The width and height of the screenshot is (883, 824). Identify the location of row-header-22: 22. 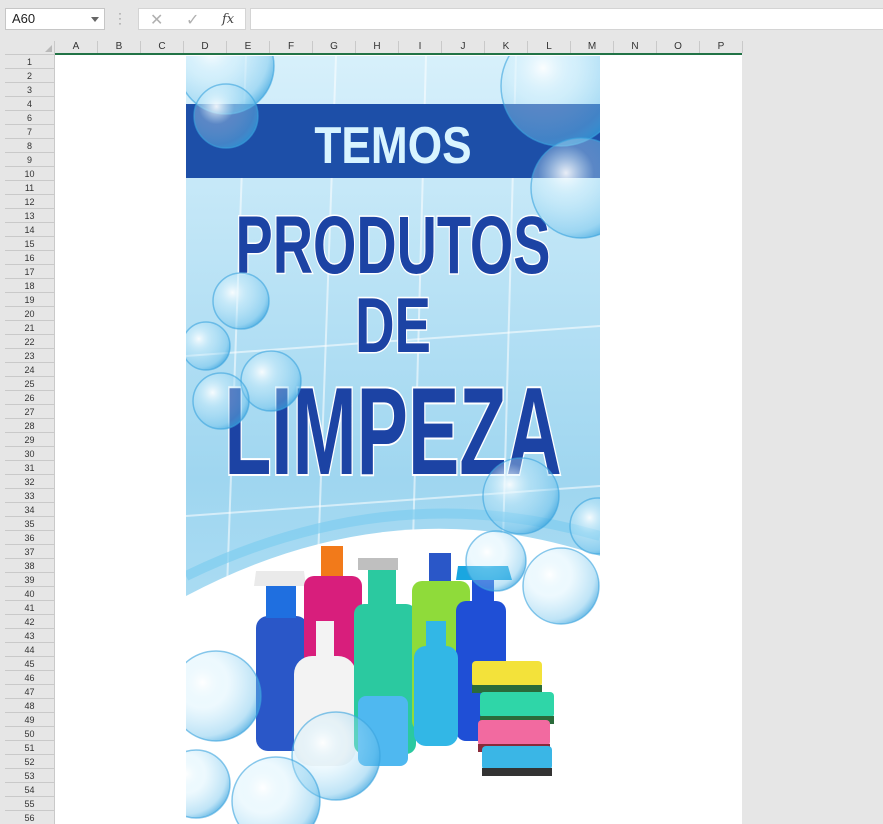
(29, 342).